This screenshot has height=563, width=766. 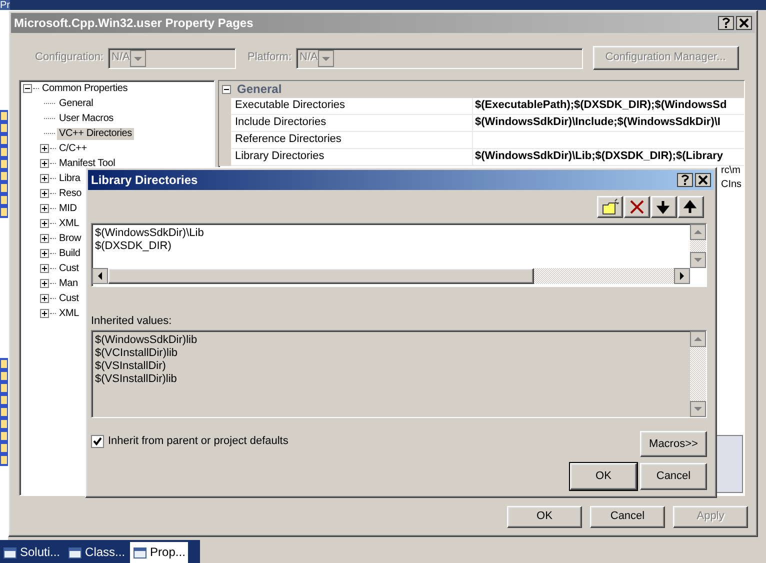 What do you see at coordinates (131, 367) in the screenshot?
I see `inherited-value: $(VSInstallDir)` at bounding box center [131, 367].